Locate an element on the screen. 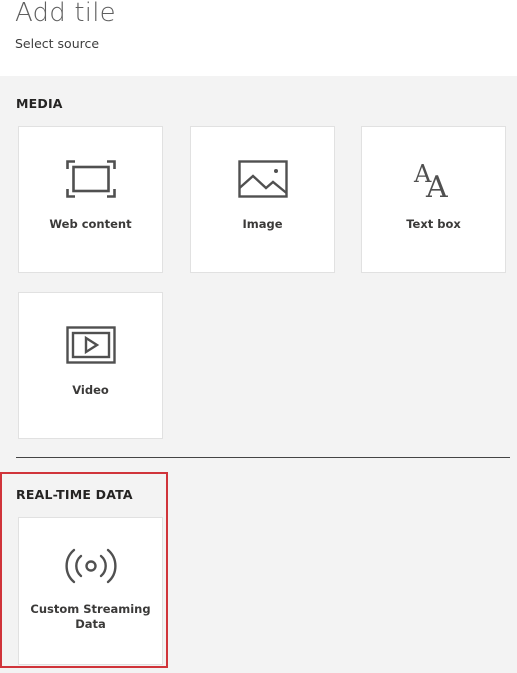 The height and width of the screenshot is (673, 517). tile-label-line-1: Custom Streaming is located at coordinates (90, 609).